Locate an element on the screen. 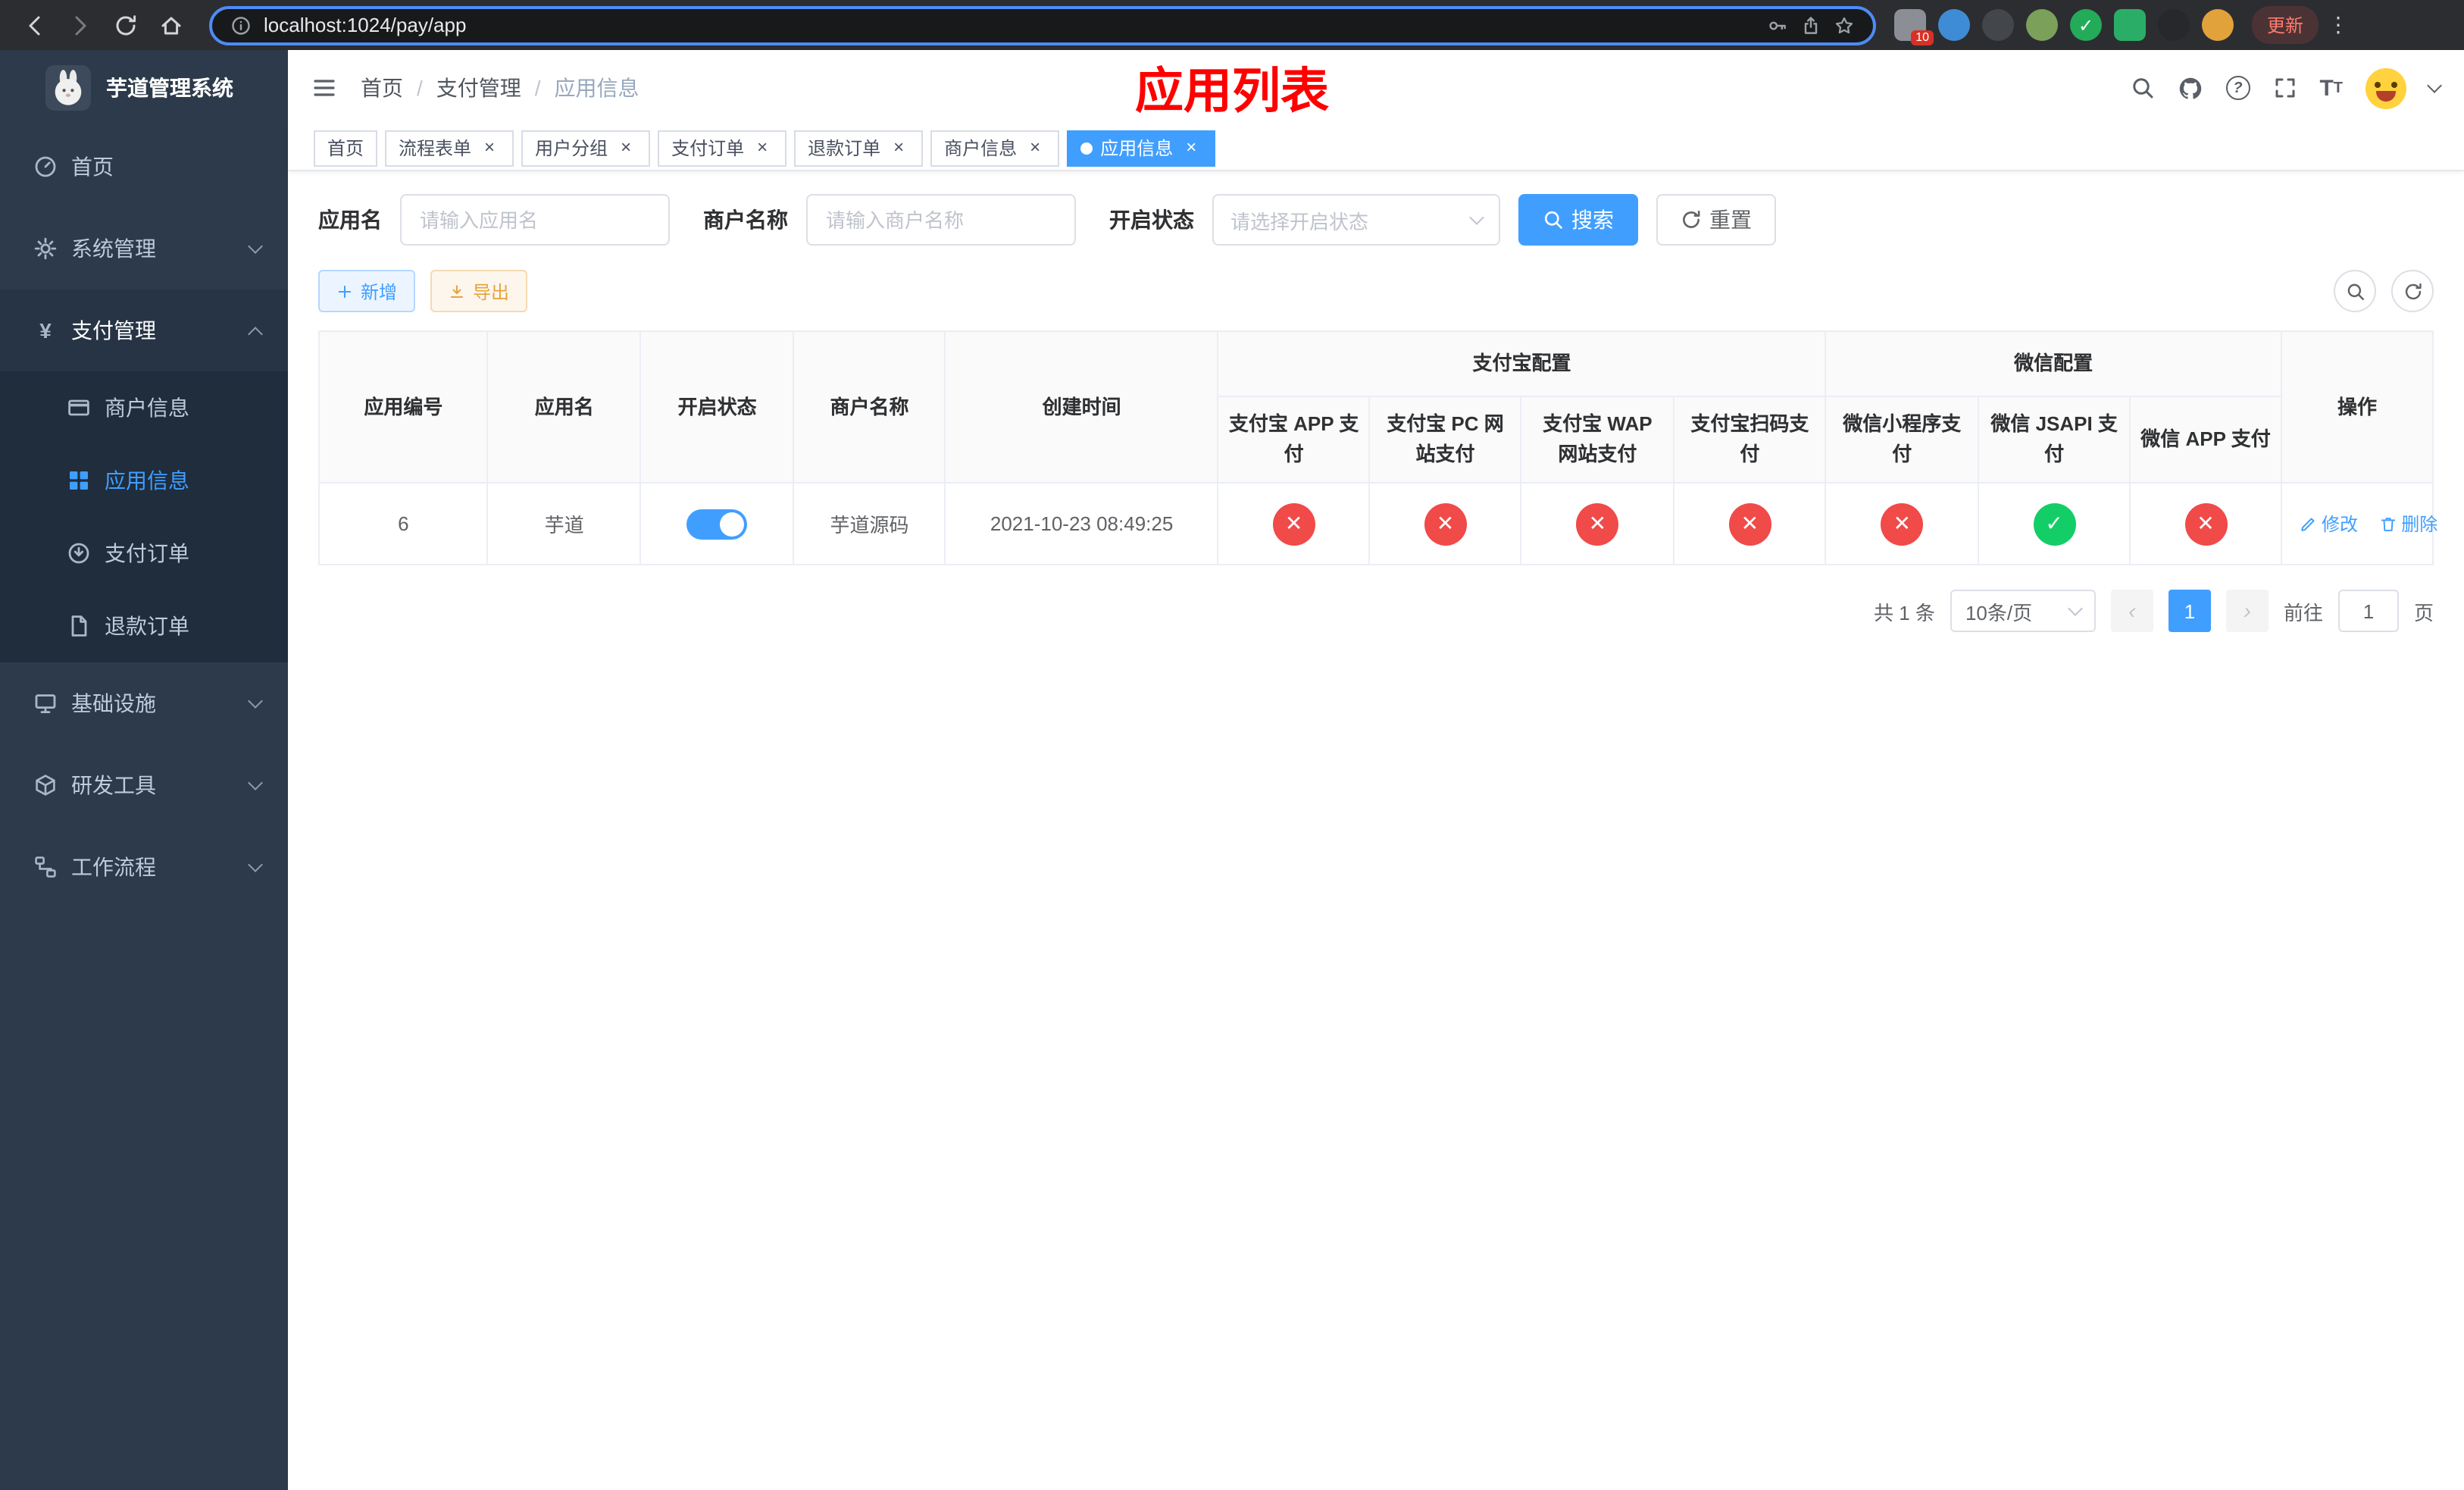 This screenshot has height=1490, width=2464. help-icon is located at coordinates (2237, 88).